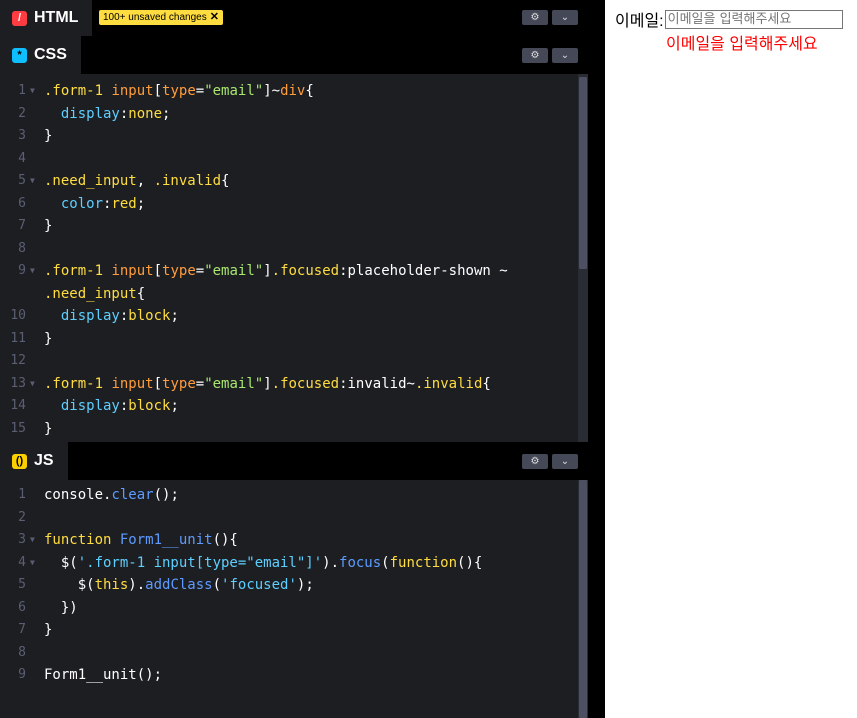  Describe the element at coordinates (95, 203) in the screenshot. I see `code-text: color:red;` at that location.